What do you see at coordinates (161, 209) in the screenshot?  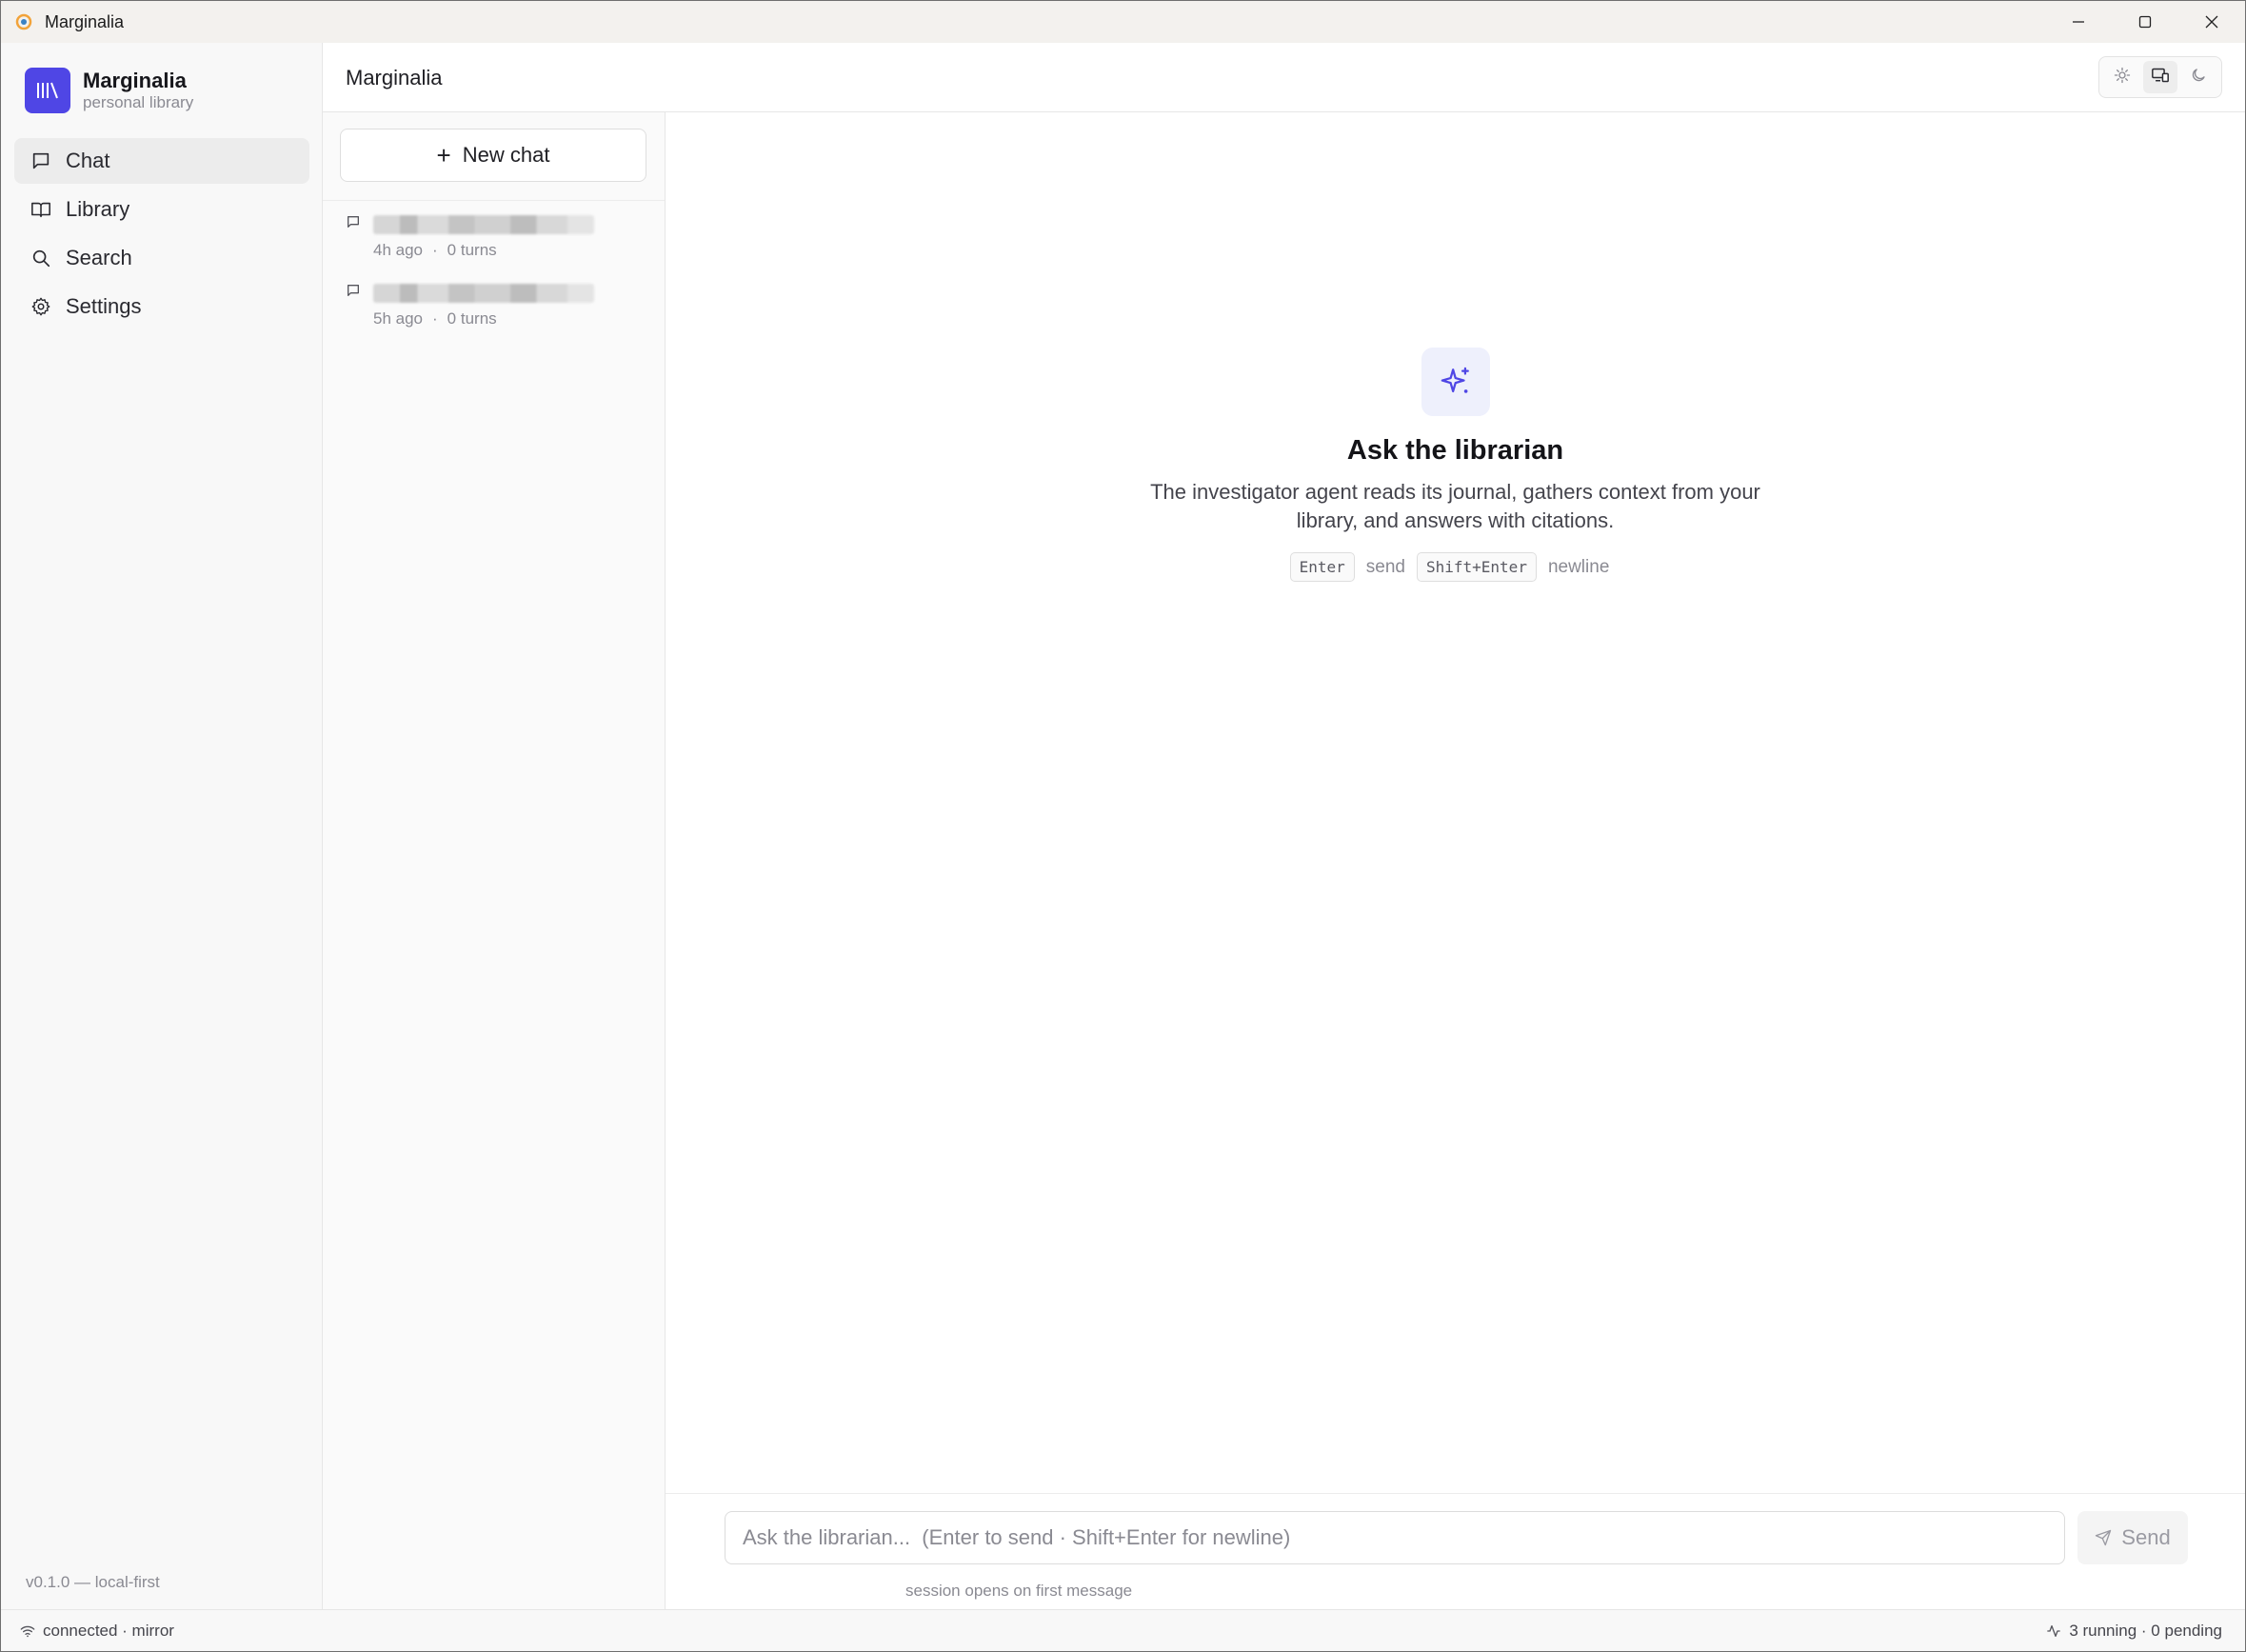 I see `sidebar-item-library: Library` at bounding box center [161, 209].